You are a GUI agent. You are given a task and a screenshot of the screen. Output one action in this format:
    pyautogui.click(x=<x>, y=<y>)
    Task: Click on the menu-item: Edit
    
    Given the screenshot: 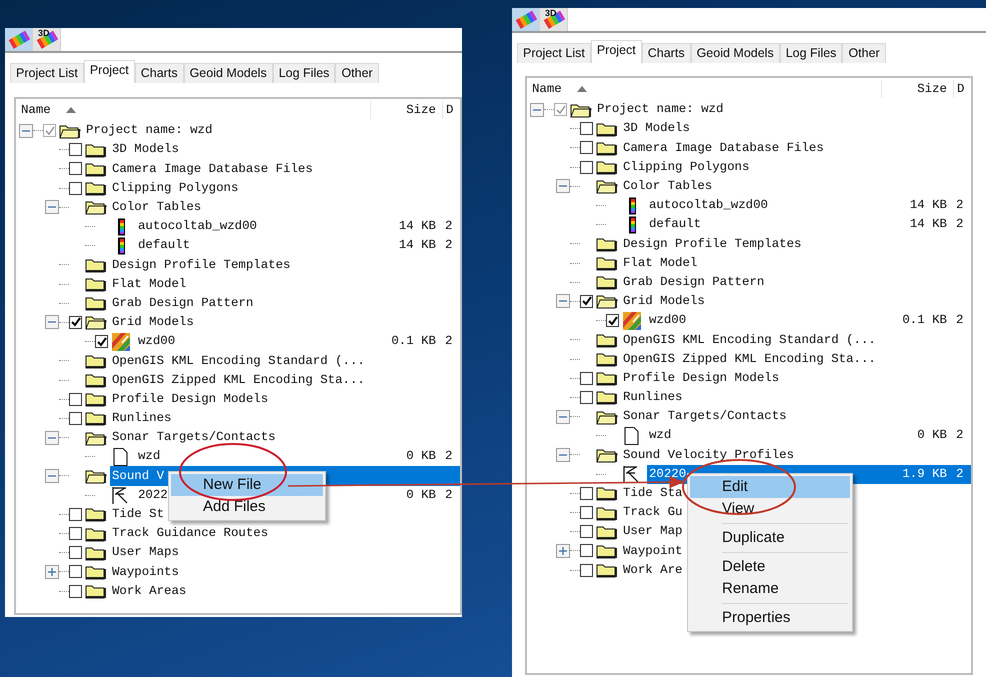 What is the action you would take?
    pyautogui.click(x=770, y=487)
    